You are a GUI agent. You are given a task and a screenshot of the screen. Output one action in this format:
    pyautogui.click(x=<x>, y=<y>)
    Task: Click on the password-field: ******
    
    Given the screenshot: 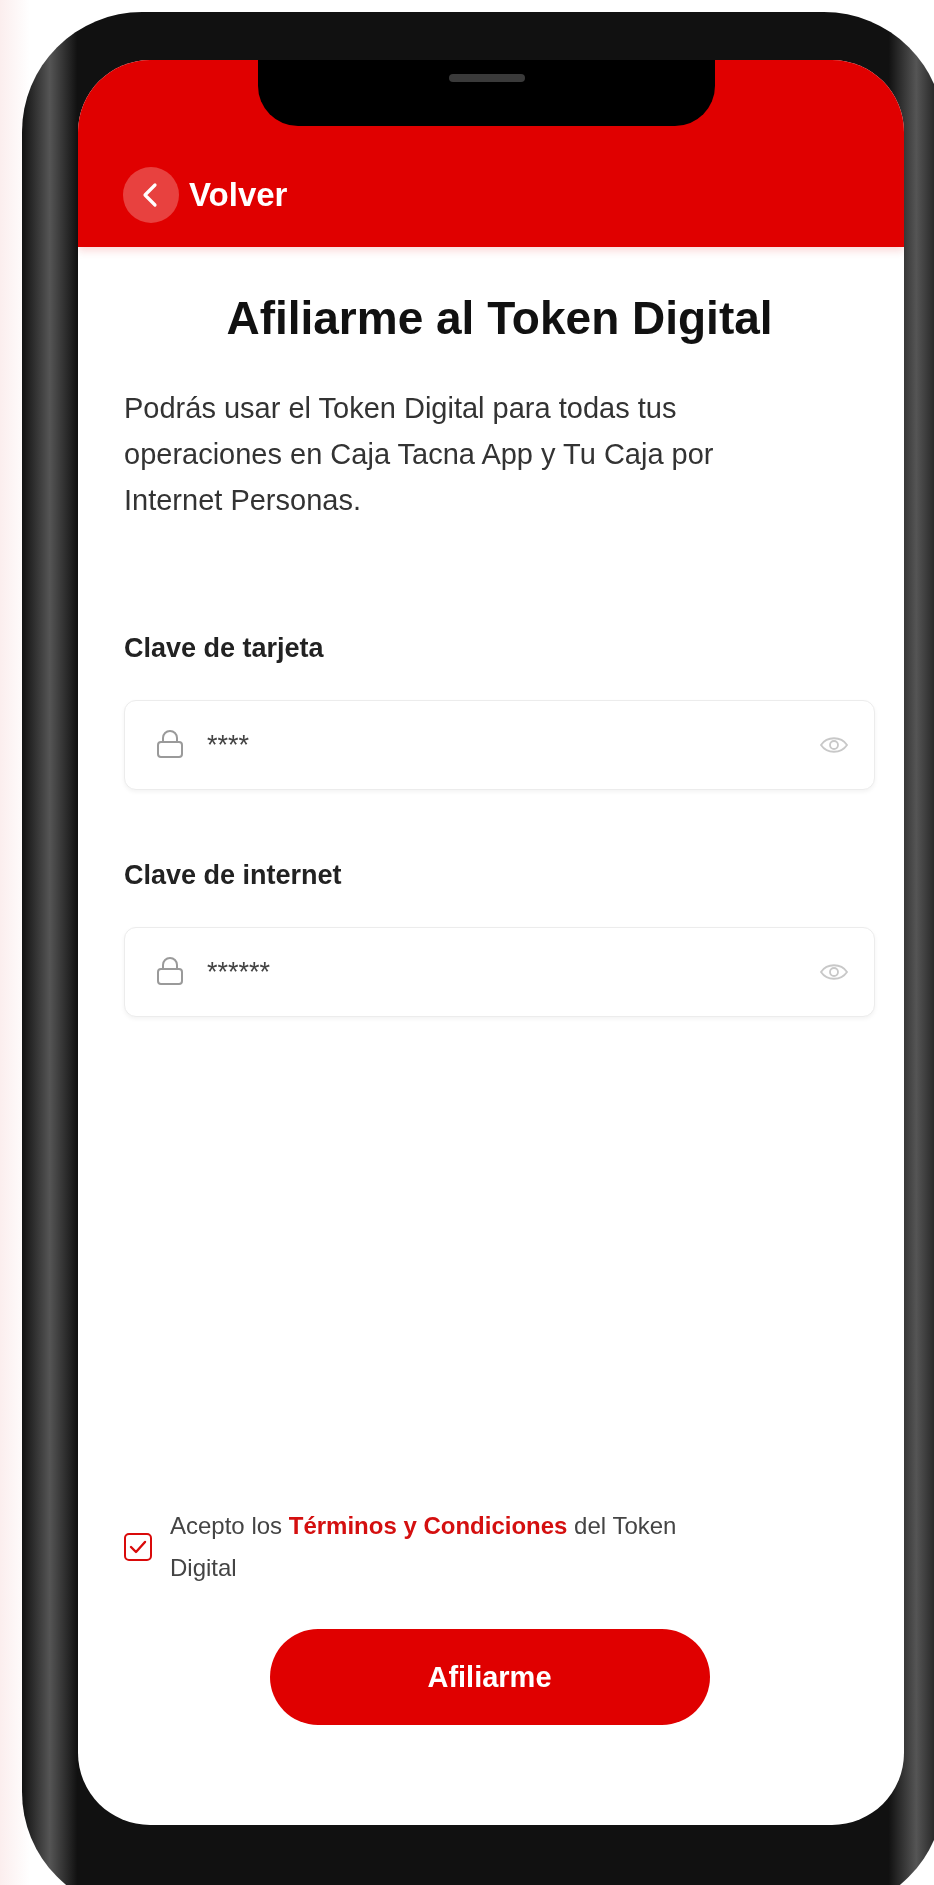 What is the action you would take?
    pyautogui.click(x=499, y=972)
    